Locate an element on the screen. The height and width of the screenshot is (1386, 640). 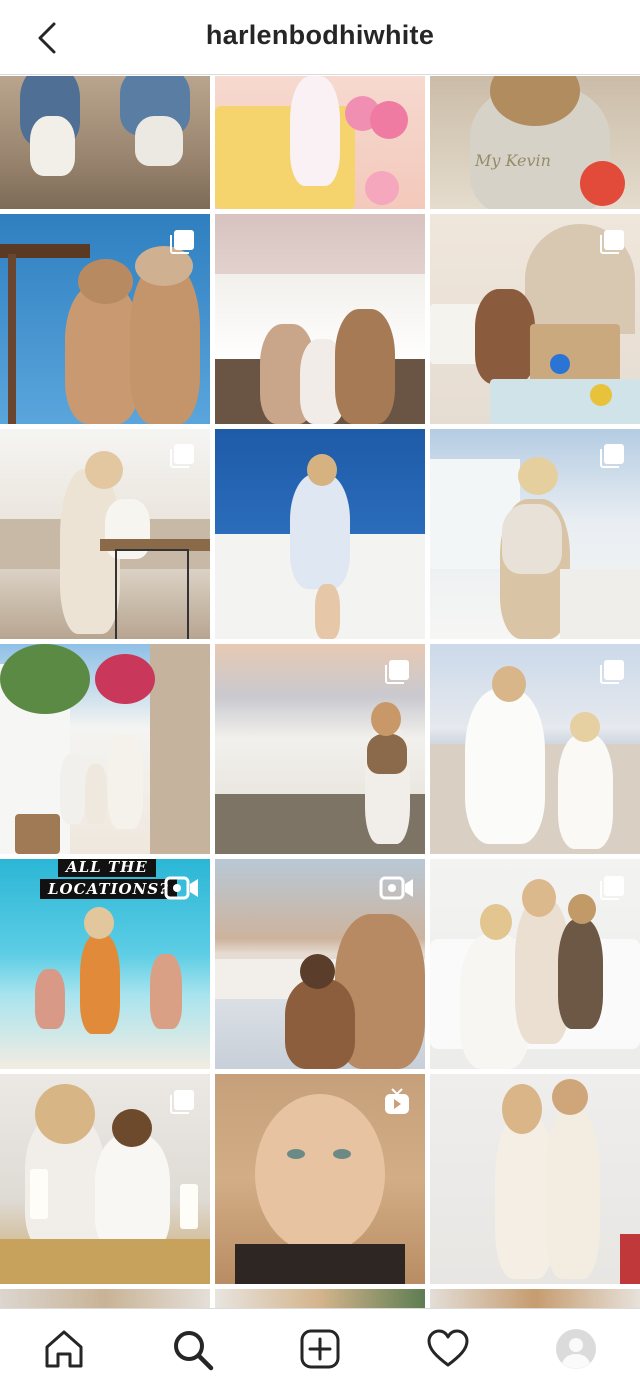
home-icon is located at coordinates (64, 1349).